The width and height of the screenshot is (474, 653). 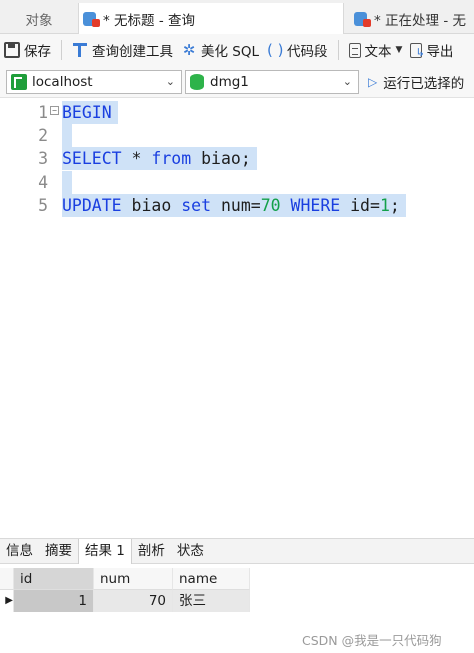 I want to click on sql-keyword: set, so click(x=196, y=205).